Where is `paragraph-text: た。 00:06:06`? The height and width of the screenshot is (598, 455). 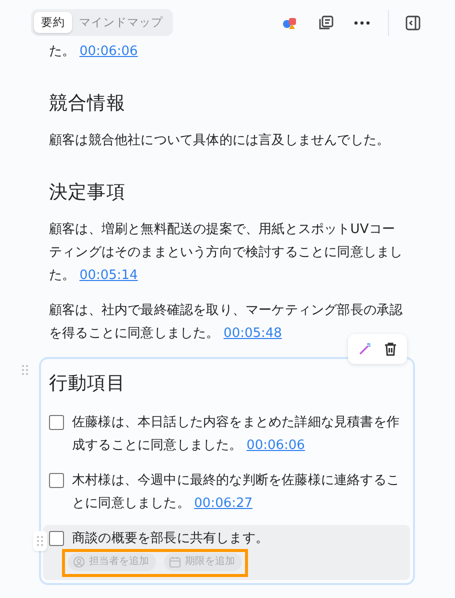 paragraph-text: た。 00:06:06 is located at coordinates (94, 52).